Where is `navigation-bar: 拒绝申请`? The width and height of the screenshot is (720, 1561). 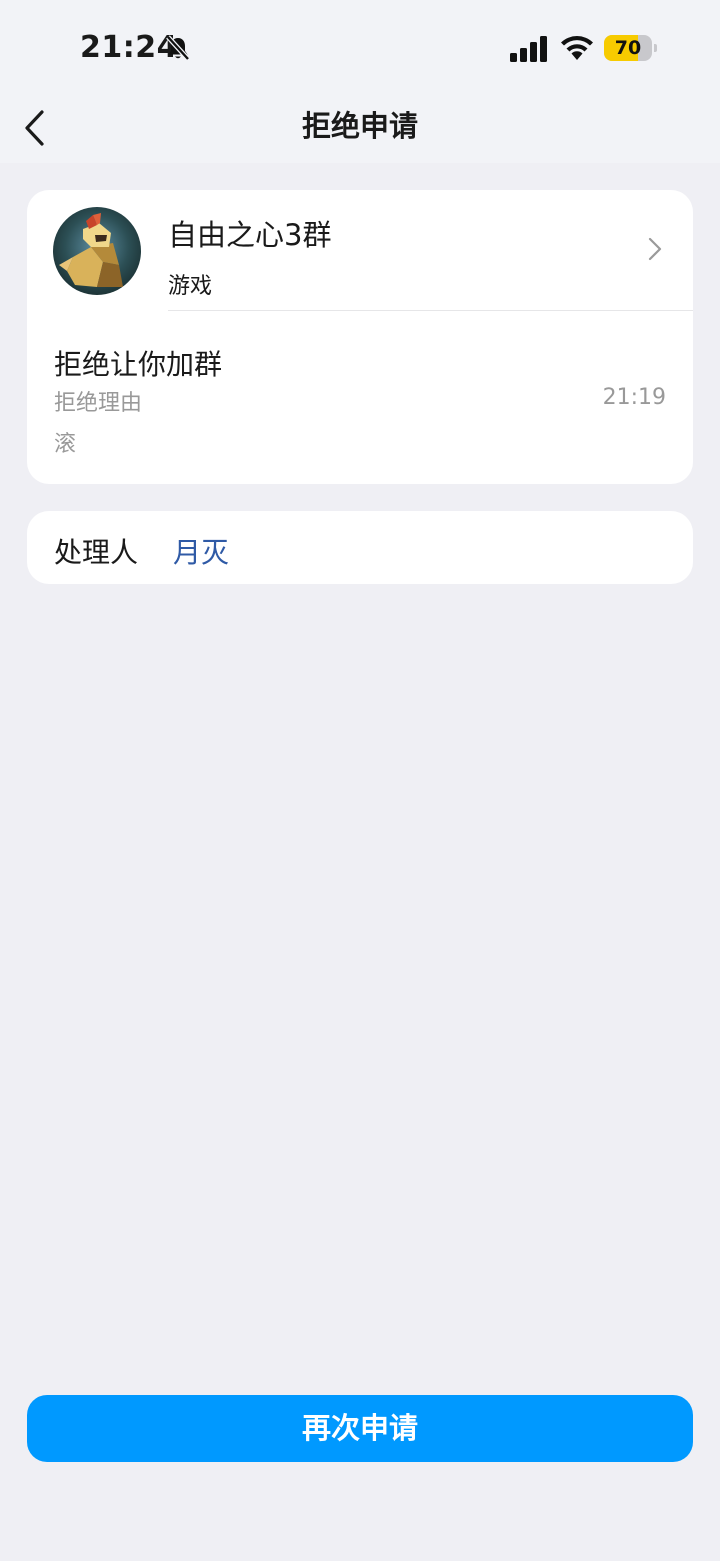 navigation-bar: 拒绝申请 is located at coordinates (360, 129).